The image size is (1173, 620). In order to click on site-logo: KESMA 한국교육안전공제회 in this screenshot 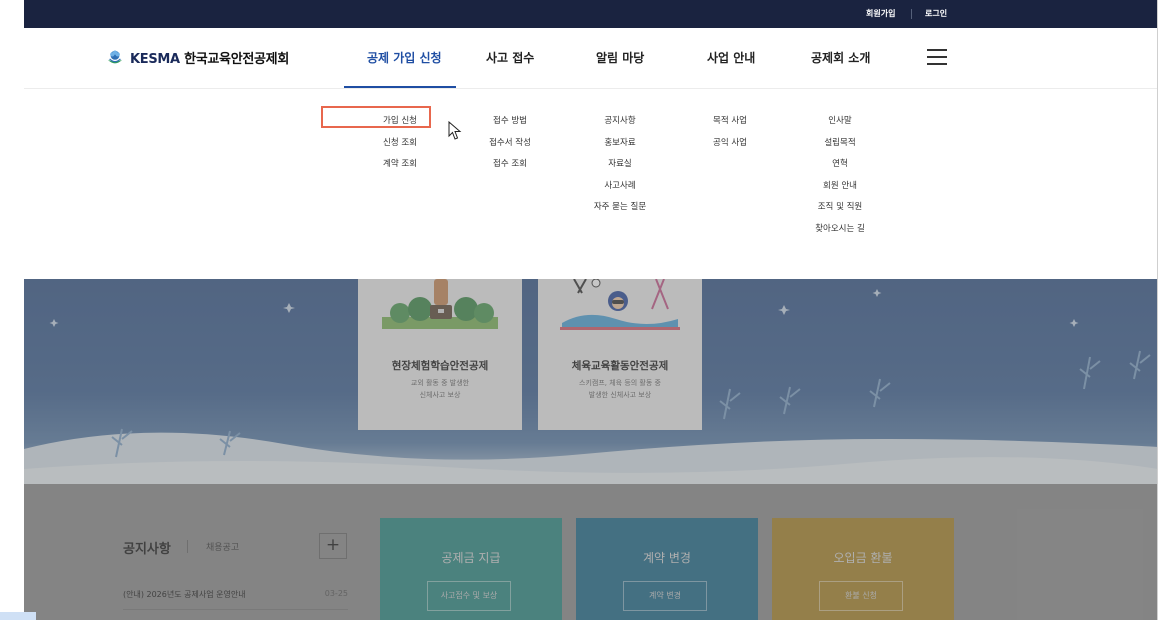, I will do `click(197, 57)`.